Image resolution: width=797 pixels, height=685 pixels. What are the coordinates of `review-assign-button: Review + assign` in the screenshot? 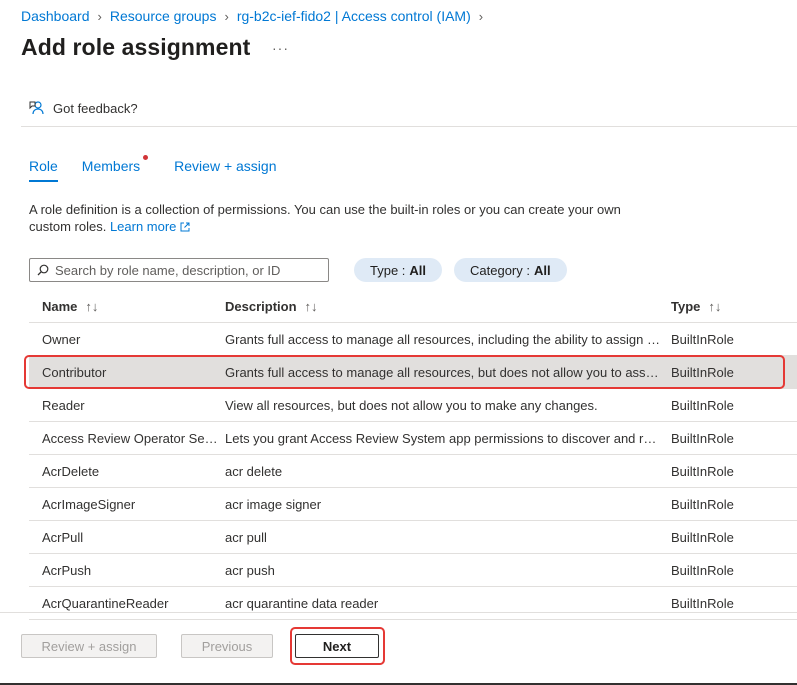 It's located at (89, 646).